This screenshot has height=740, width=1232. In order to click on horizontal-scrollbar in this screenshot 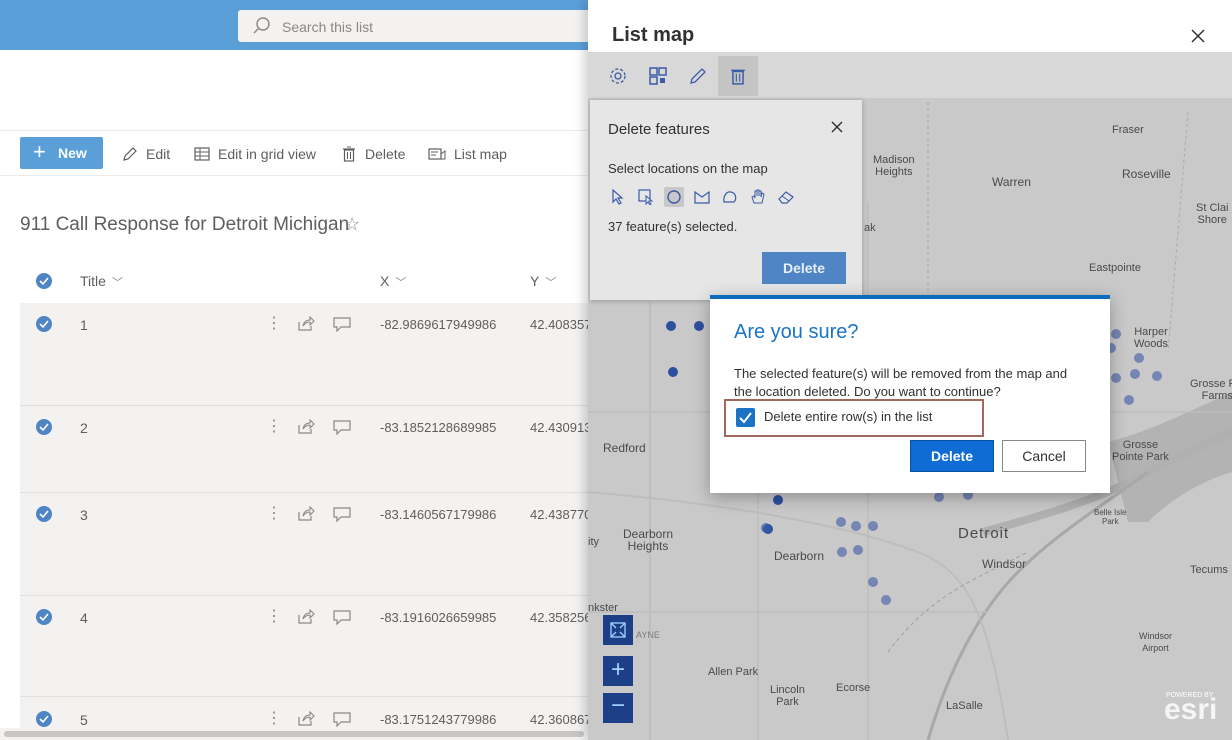, I will do `click(300, 734)`.